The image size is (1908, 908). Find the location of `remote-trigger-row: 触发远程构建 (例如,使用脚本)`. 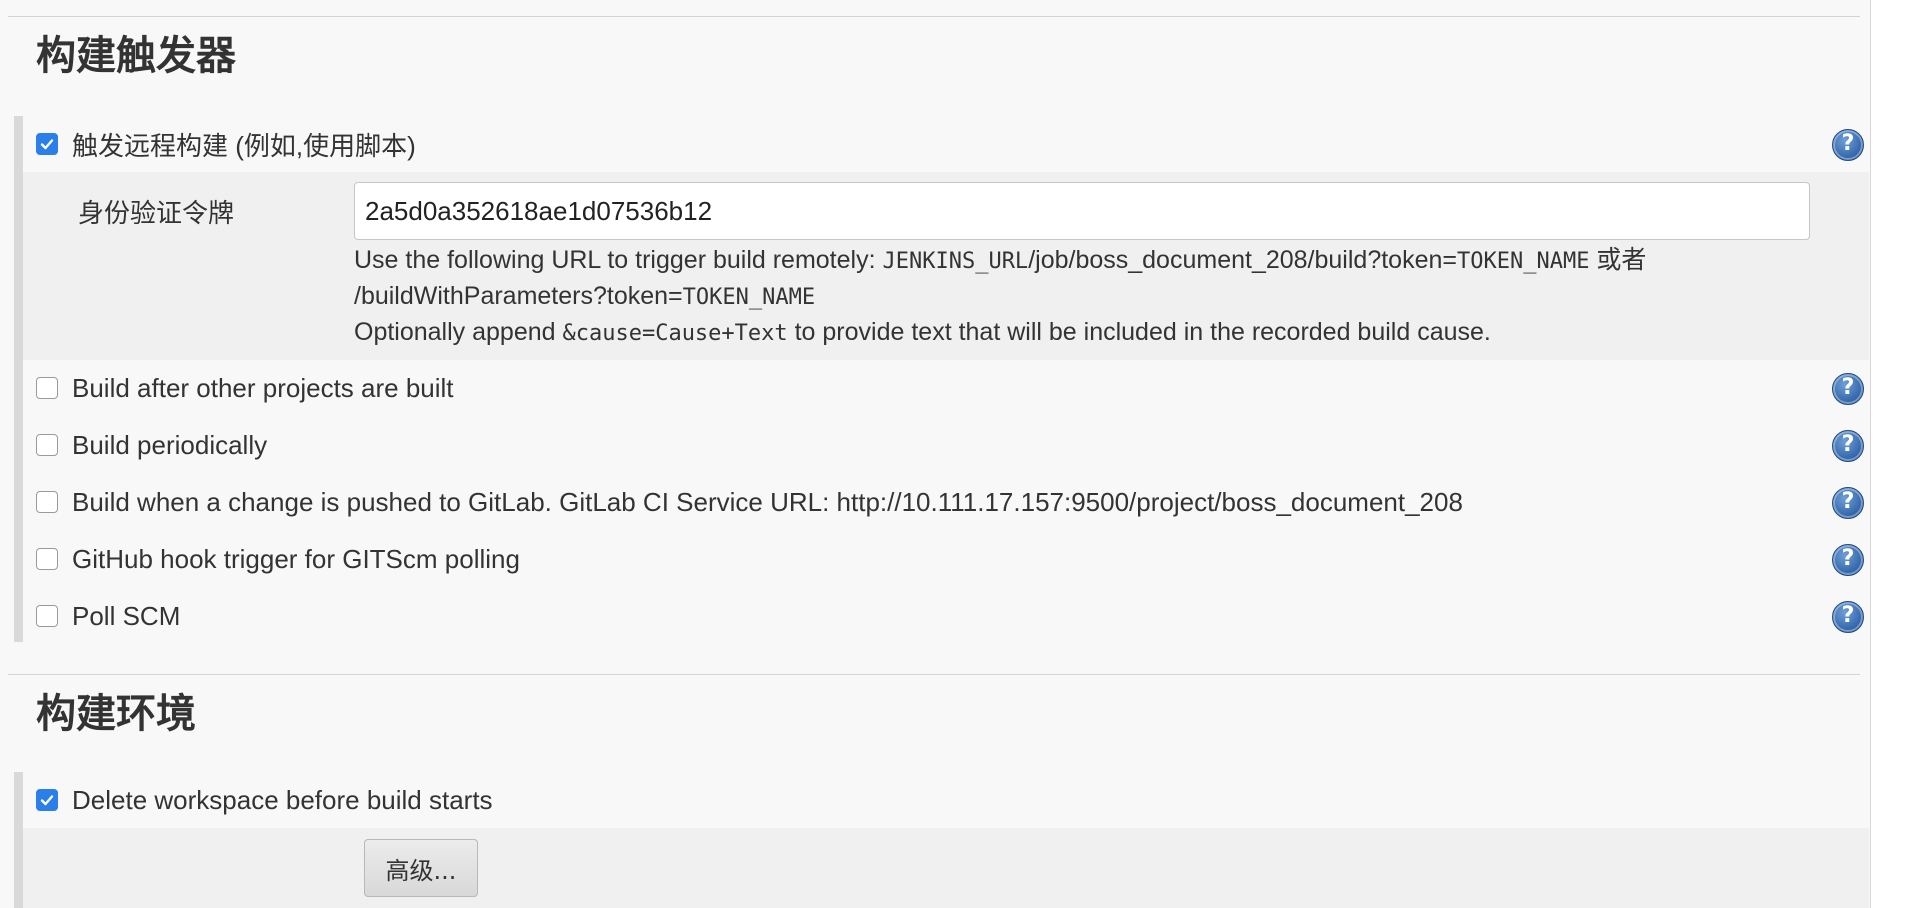

remote-trigger-row: 触发远程构建 (例如,使用脚本) is located at coordinates (226, 144).